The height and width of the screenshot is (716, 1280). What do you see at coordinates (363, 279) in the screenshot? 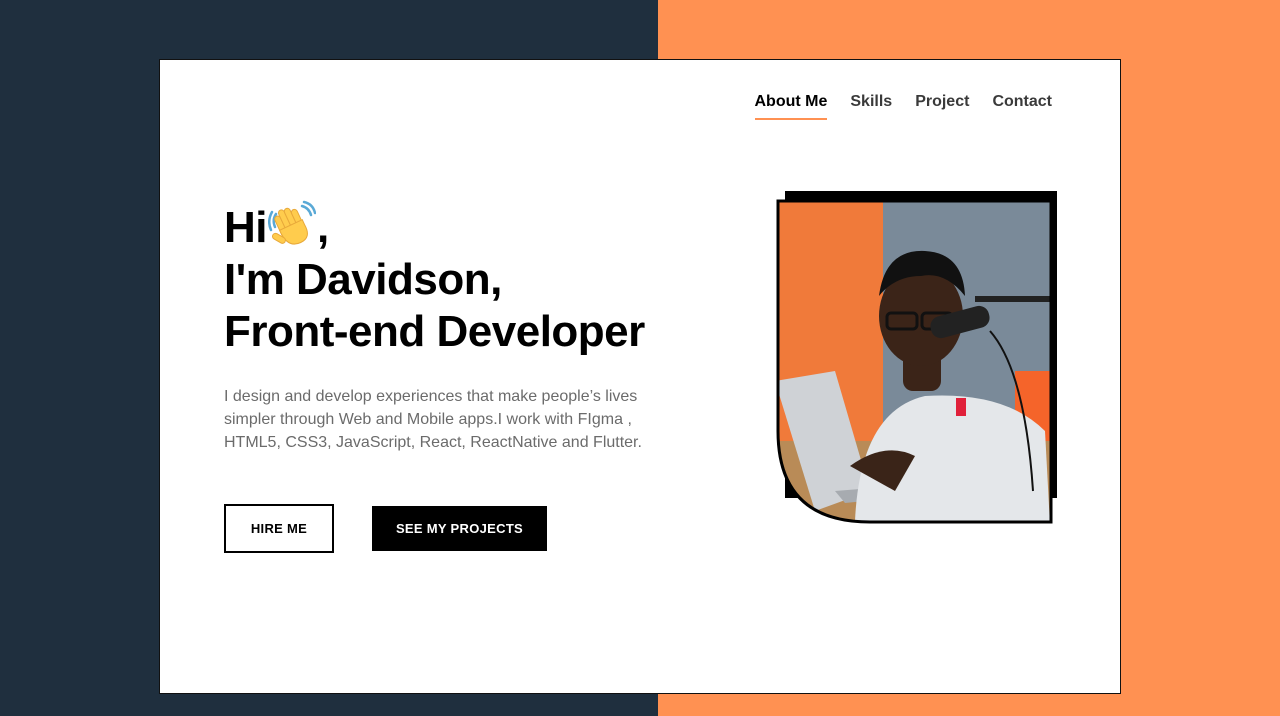
I see `name-line: I'm Davidson,` at bounding box center [363, 279].